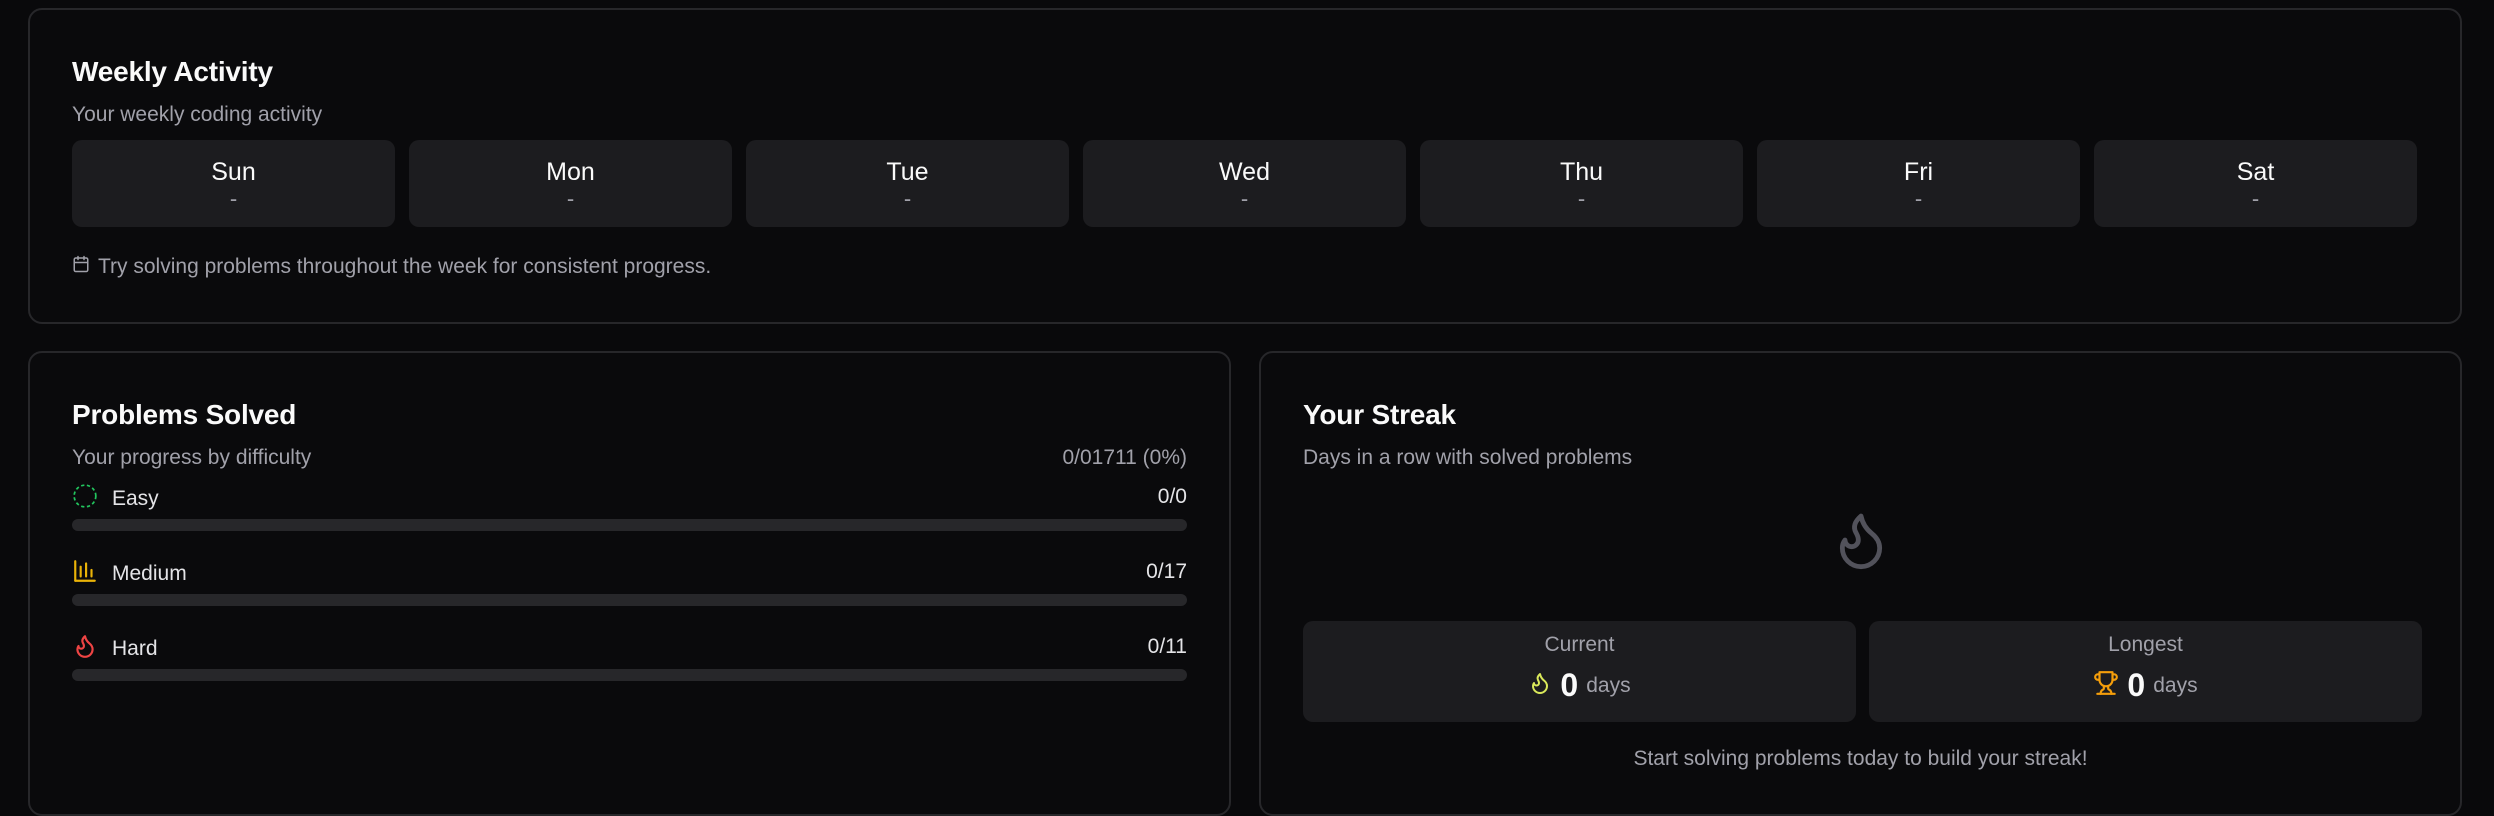  I want to click on day-thu: Thu -, so click(1581, 183).